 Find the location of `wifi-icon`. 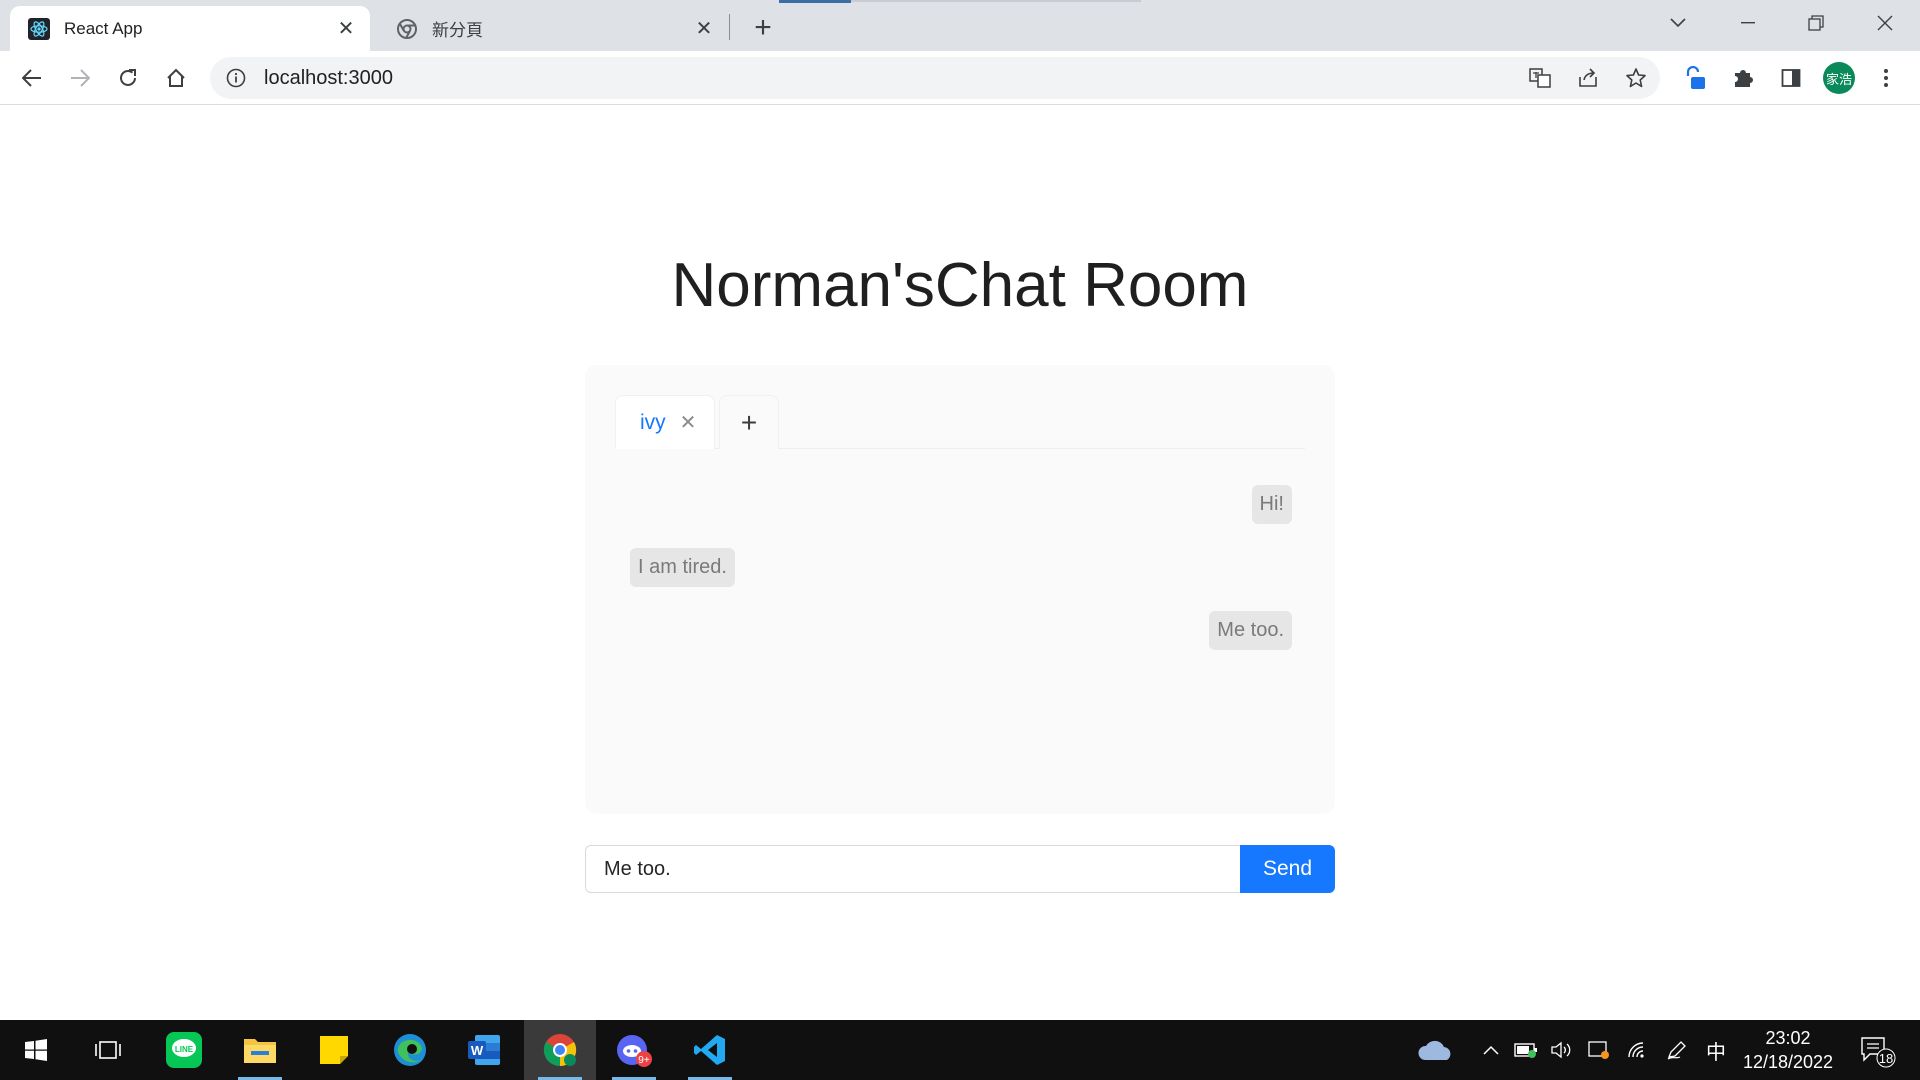

wifi-icon is located at coordinates (1638, 1050).